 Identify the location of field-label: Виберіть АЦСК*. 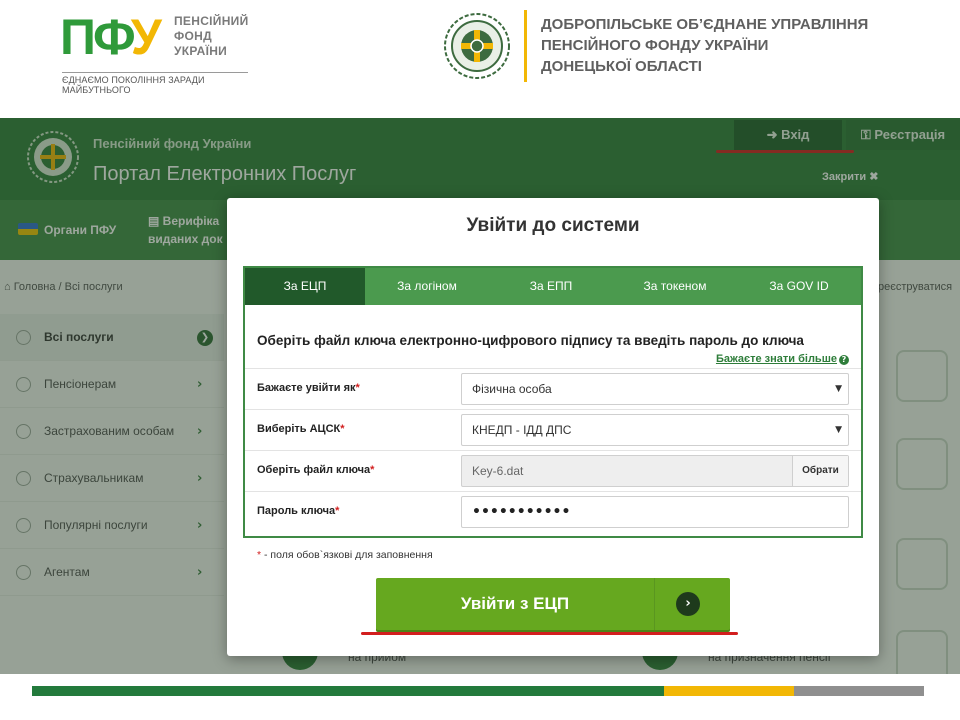
(301, 429).